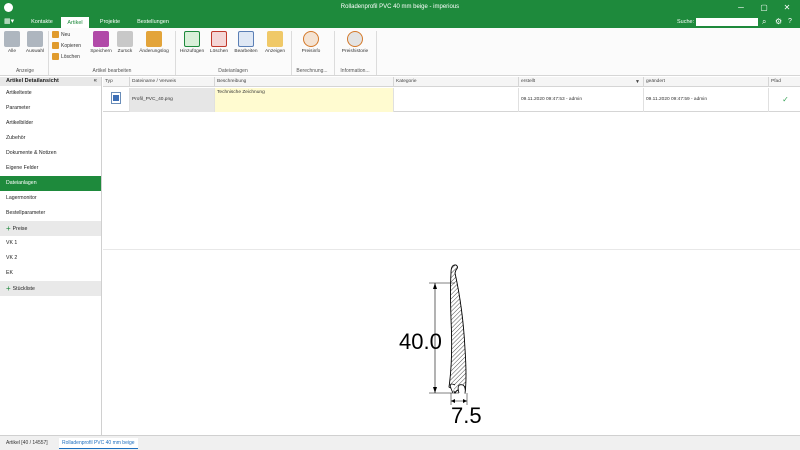  What do you see at coordinates (50, 108) in the screenshot?
I see `sidebar-item-parameter: Parameter` at bounding box center [50, 108].